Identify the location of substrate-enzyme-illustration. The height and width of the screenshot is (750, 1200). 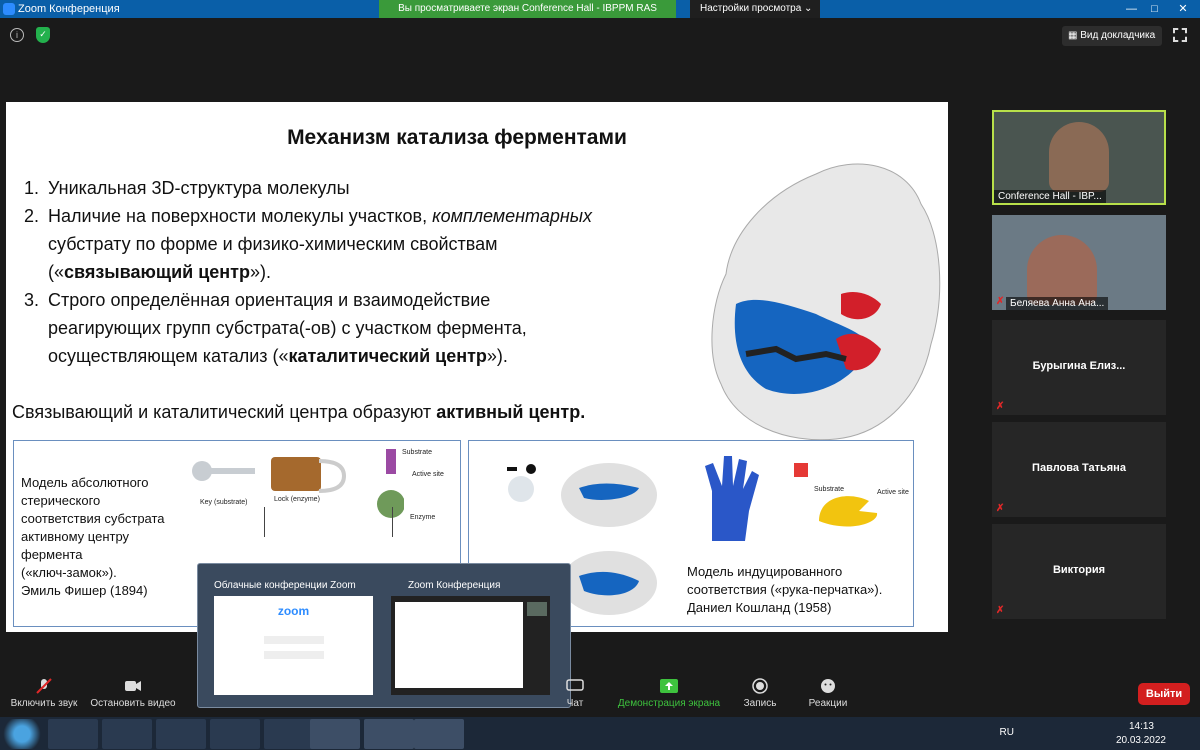
(390, 483).